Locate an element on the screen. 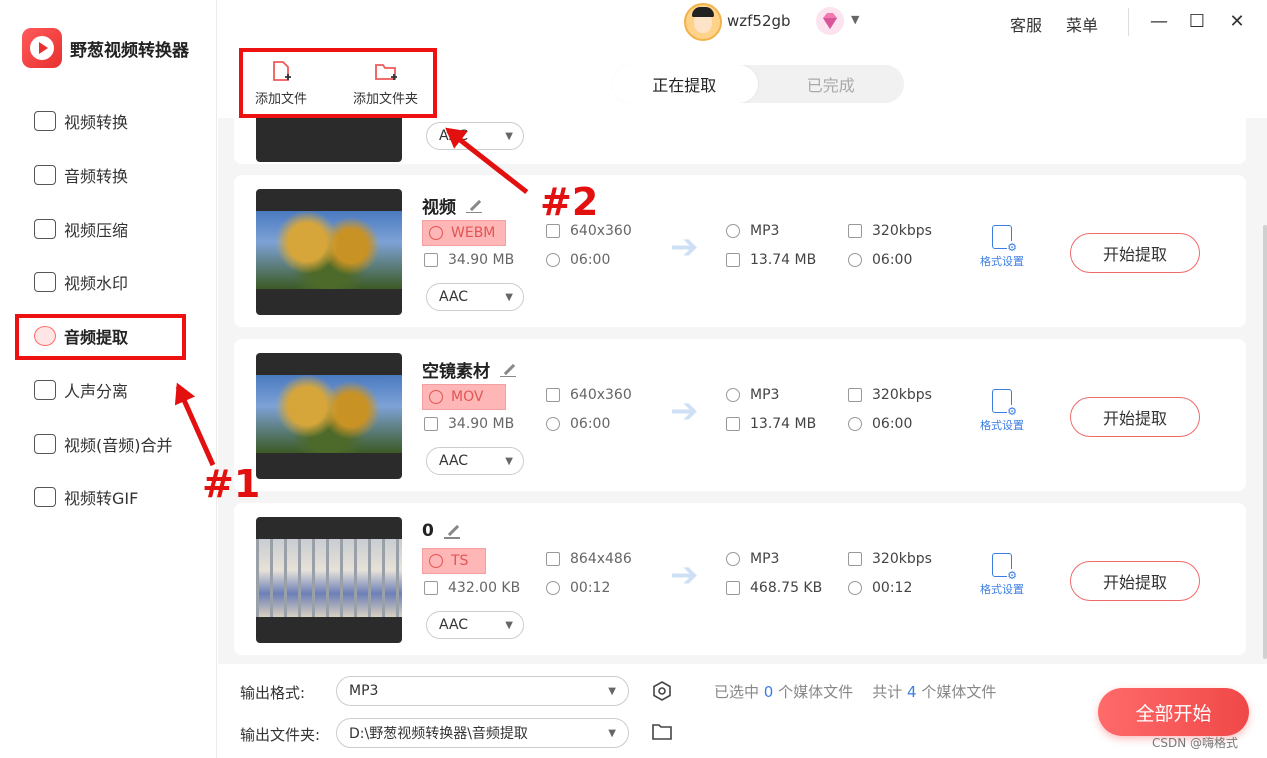  sidebar-item-merge: 视频(音频)合并 is located at coordinates (103, 444).